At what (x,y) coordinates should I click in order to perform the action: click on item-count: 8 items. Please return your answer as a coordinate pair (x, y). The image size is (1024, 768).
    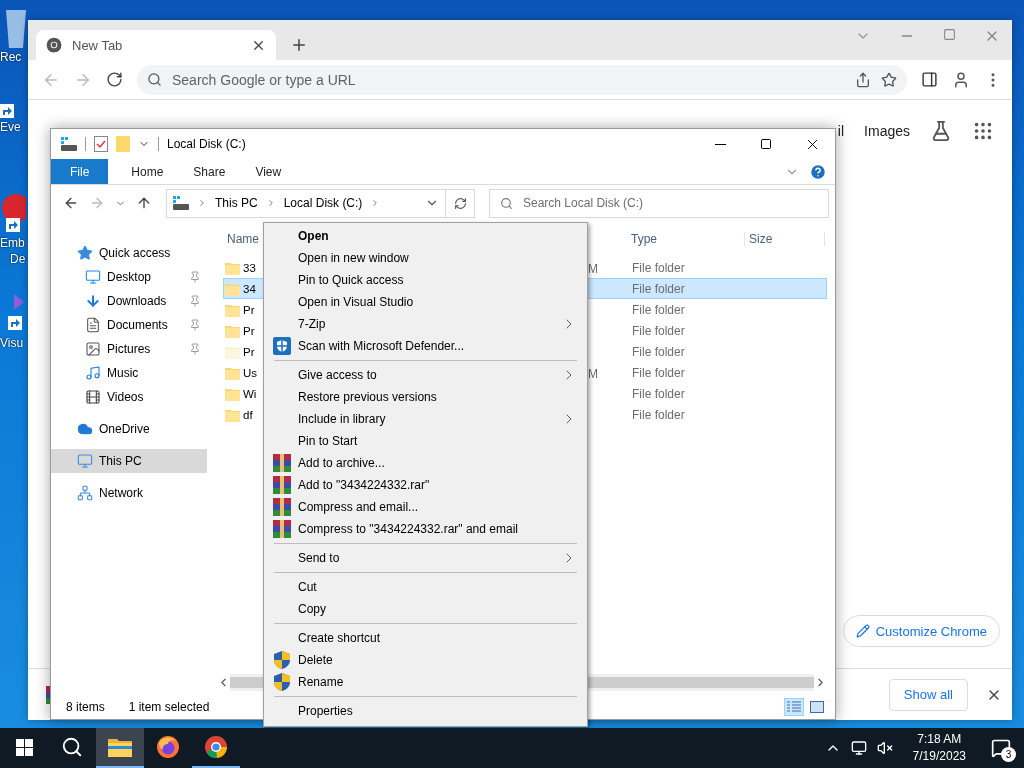
    Looking at the image, I should click on (85, 707).